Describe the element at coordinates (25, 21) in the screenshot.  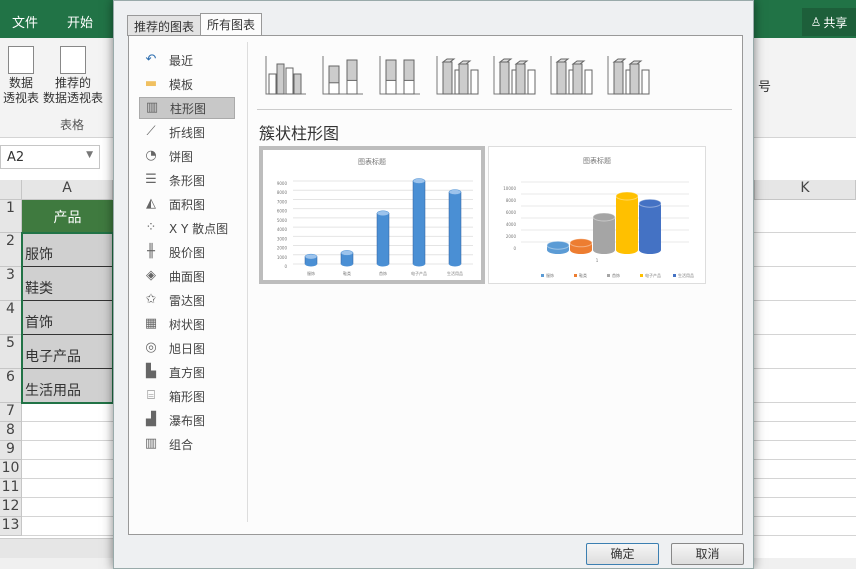
I see `tab-file: 文件` at that location.